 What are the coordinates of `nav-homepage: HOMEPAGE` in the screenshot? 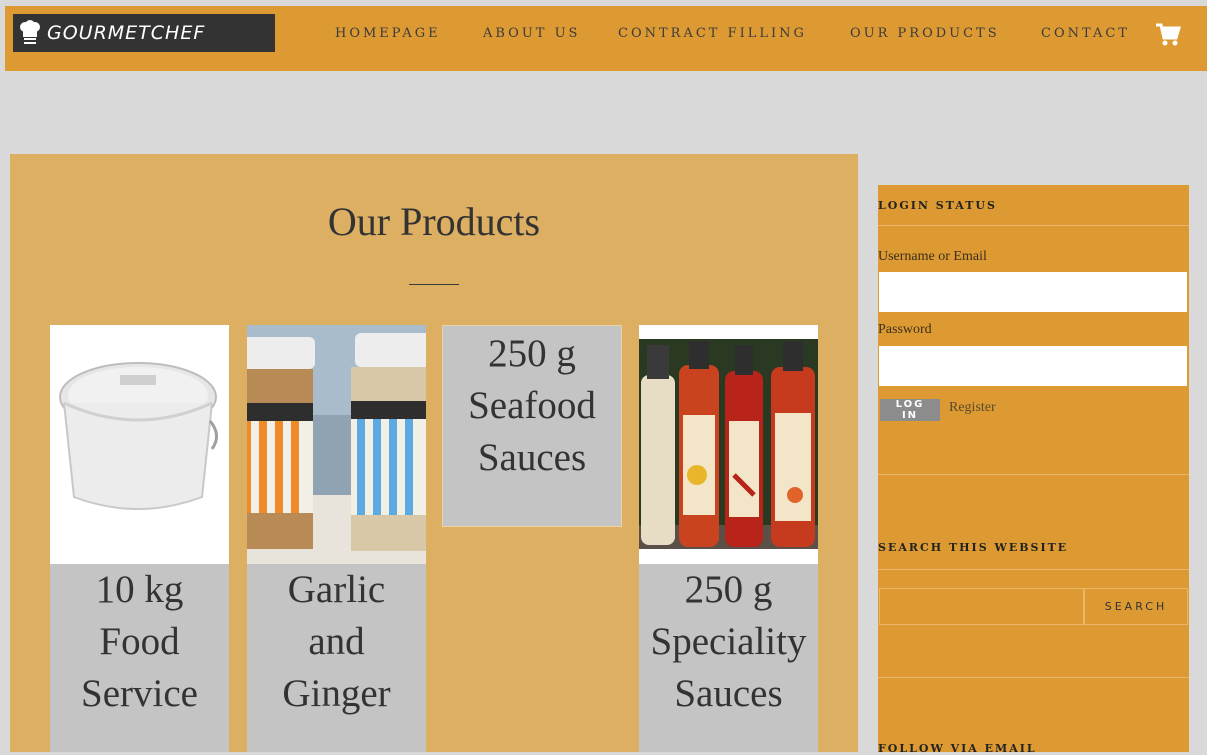 It's located at (388, 33).